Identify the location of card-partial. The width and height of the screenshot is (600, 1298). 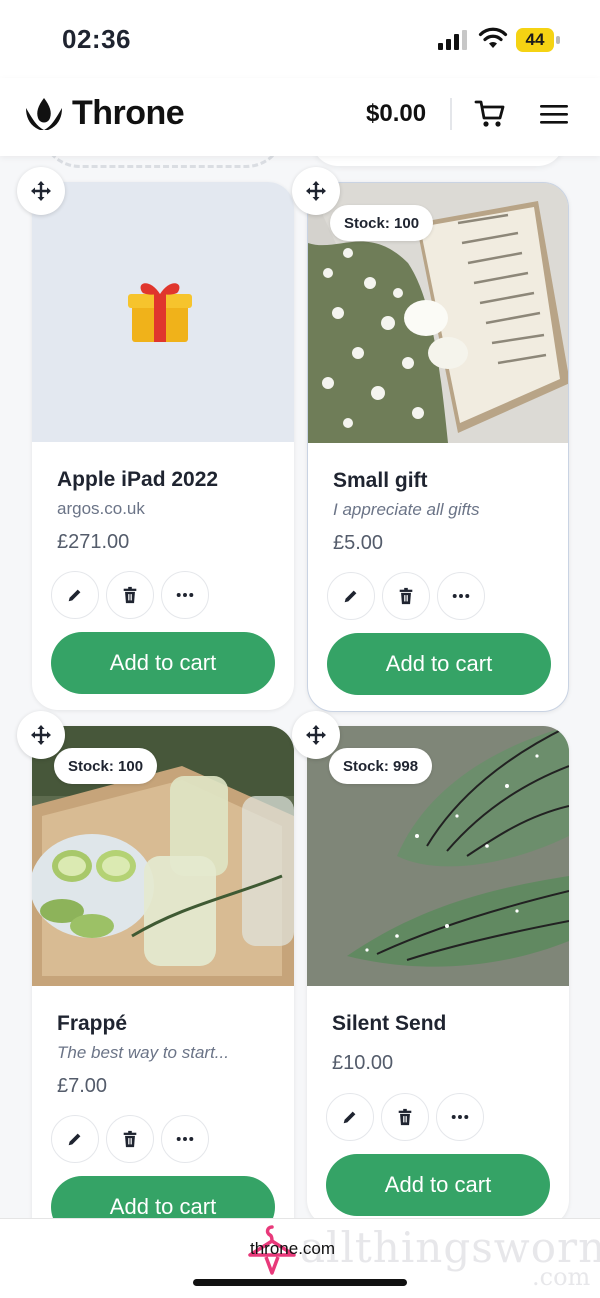
(438, 161).